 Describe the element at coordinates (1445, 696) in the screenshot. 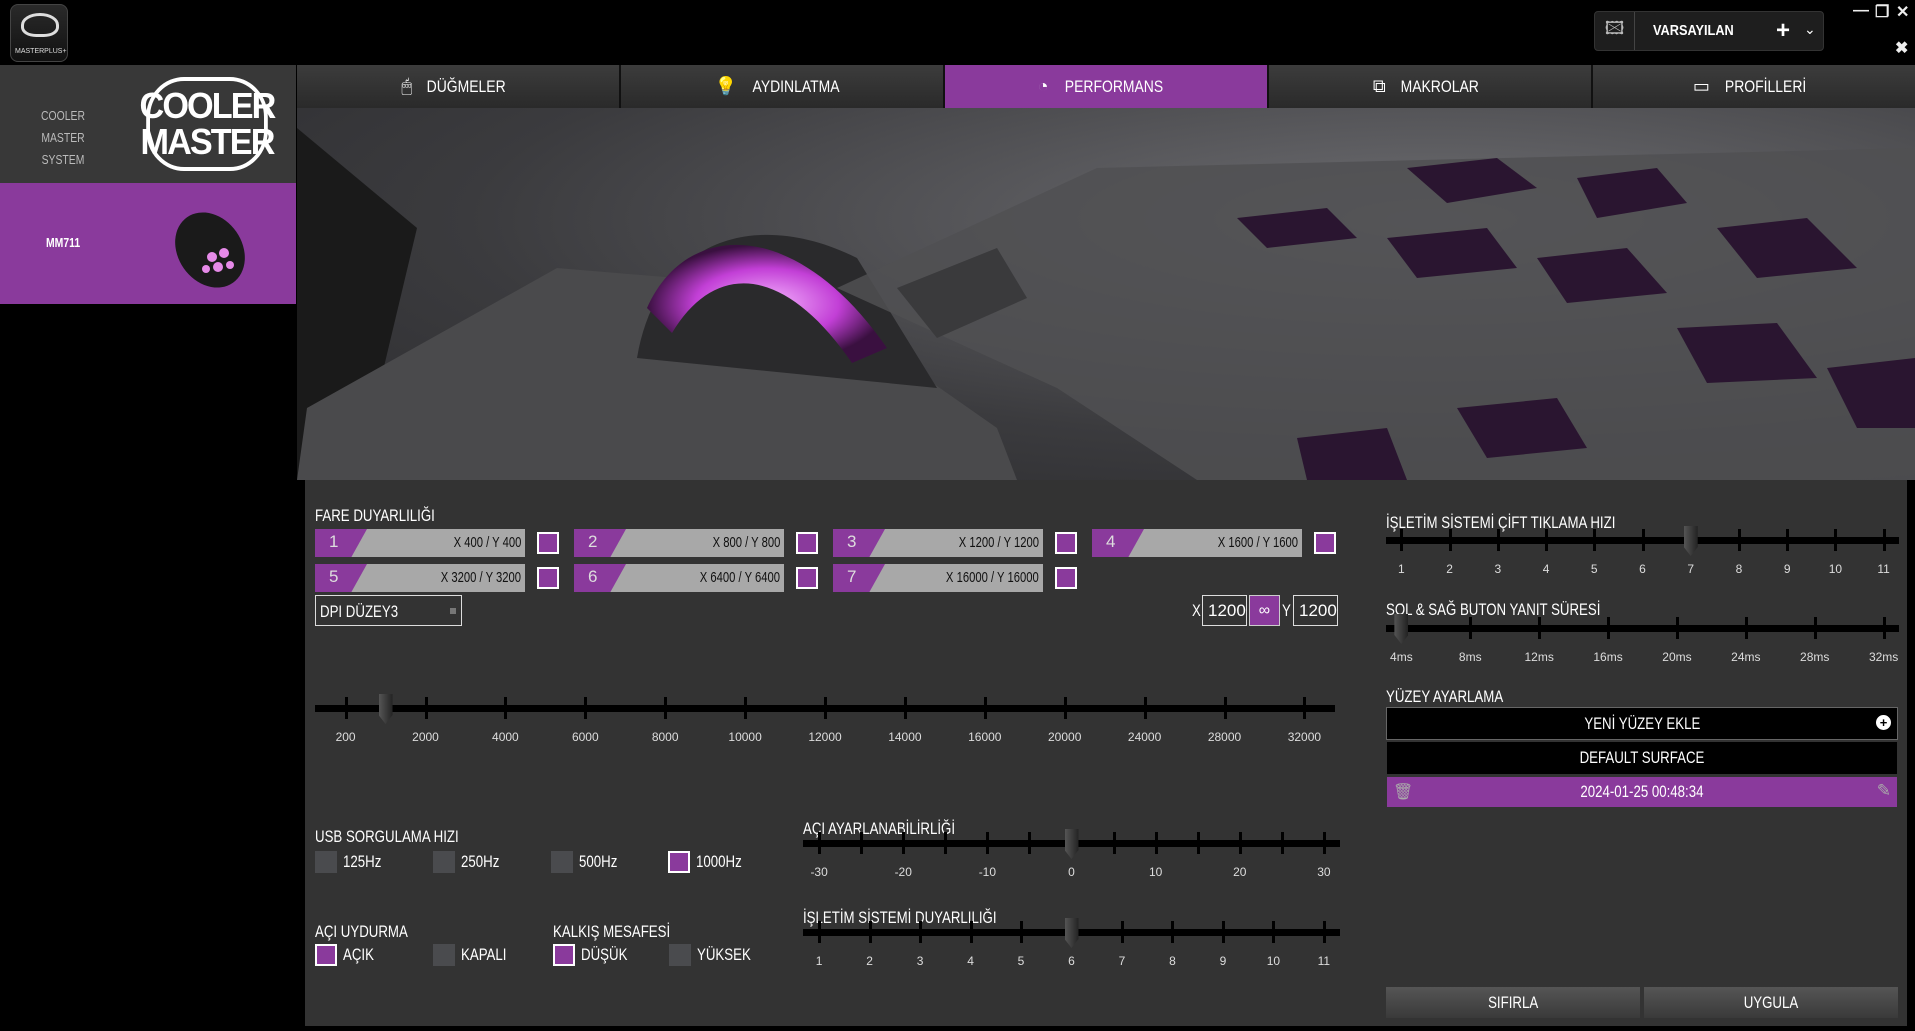

I see `section-title-surface: YÜZEY AYARLAMA` at that location.